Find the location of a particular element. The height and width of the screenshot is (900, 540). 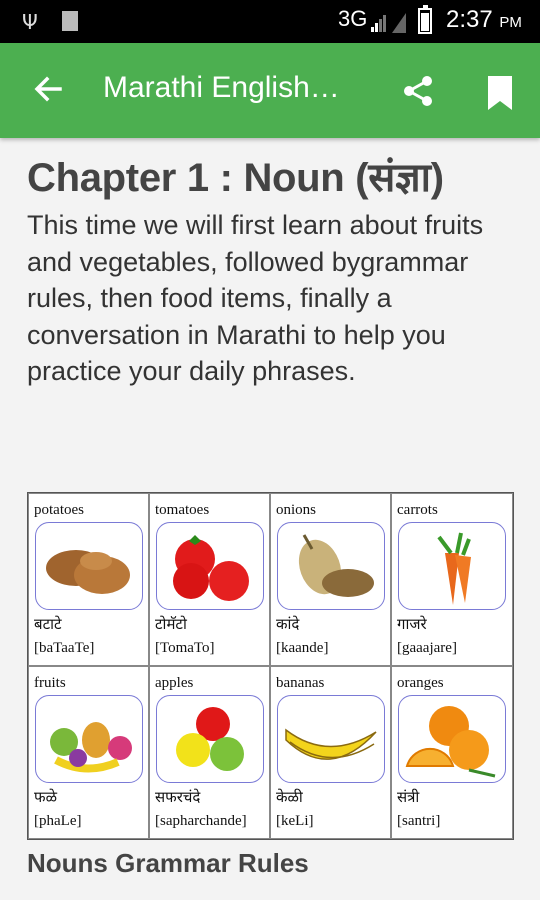

carrots-icon is located at coordinates (452, 566).